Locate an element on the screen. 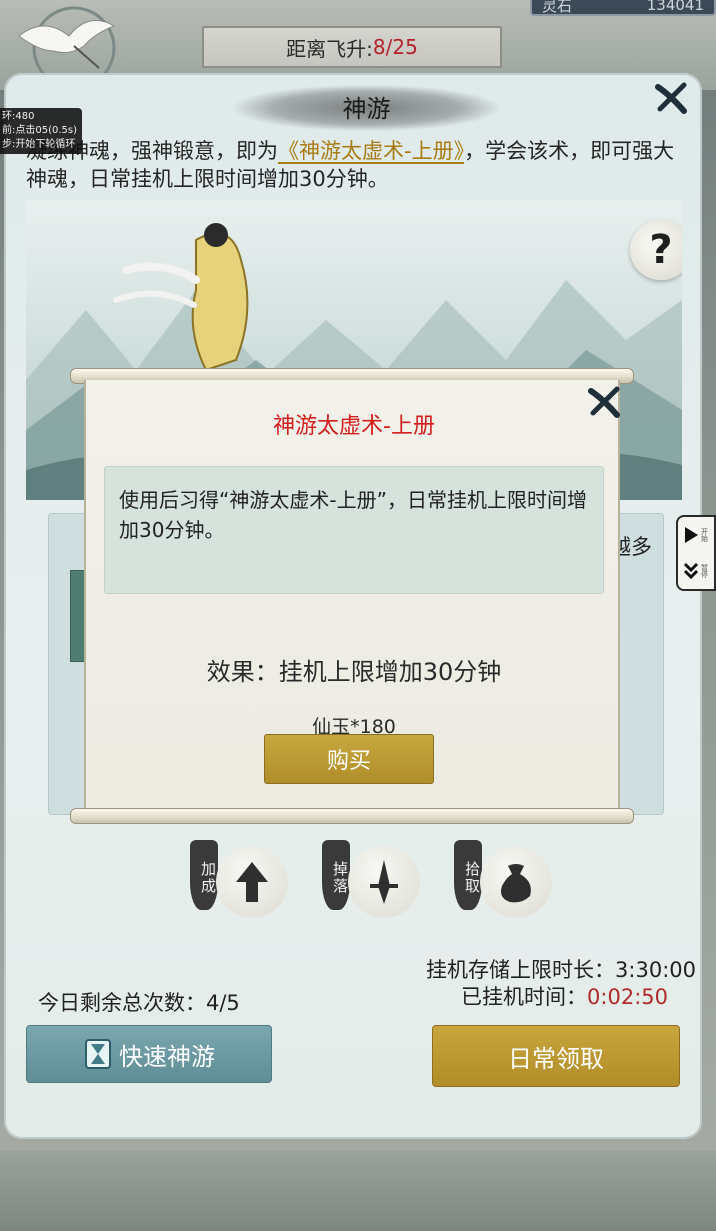  crane-emblem-icon is located at coordinates (67, 41).